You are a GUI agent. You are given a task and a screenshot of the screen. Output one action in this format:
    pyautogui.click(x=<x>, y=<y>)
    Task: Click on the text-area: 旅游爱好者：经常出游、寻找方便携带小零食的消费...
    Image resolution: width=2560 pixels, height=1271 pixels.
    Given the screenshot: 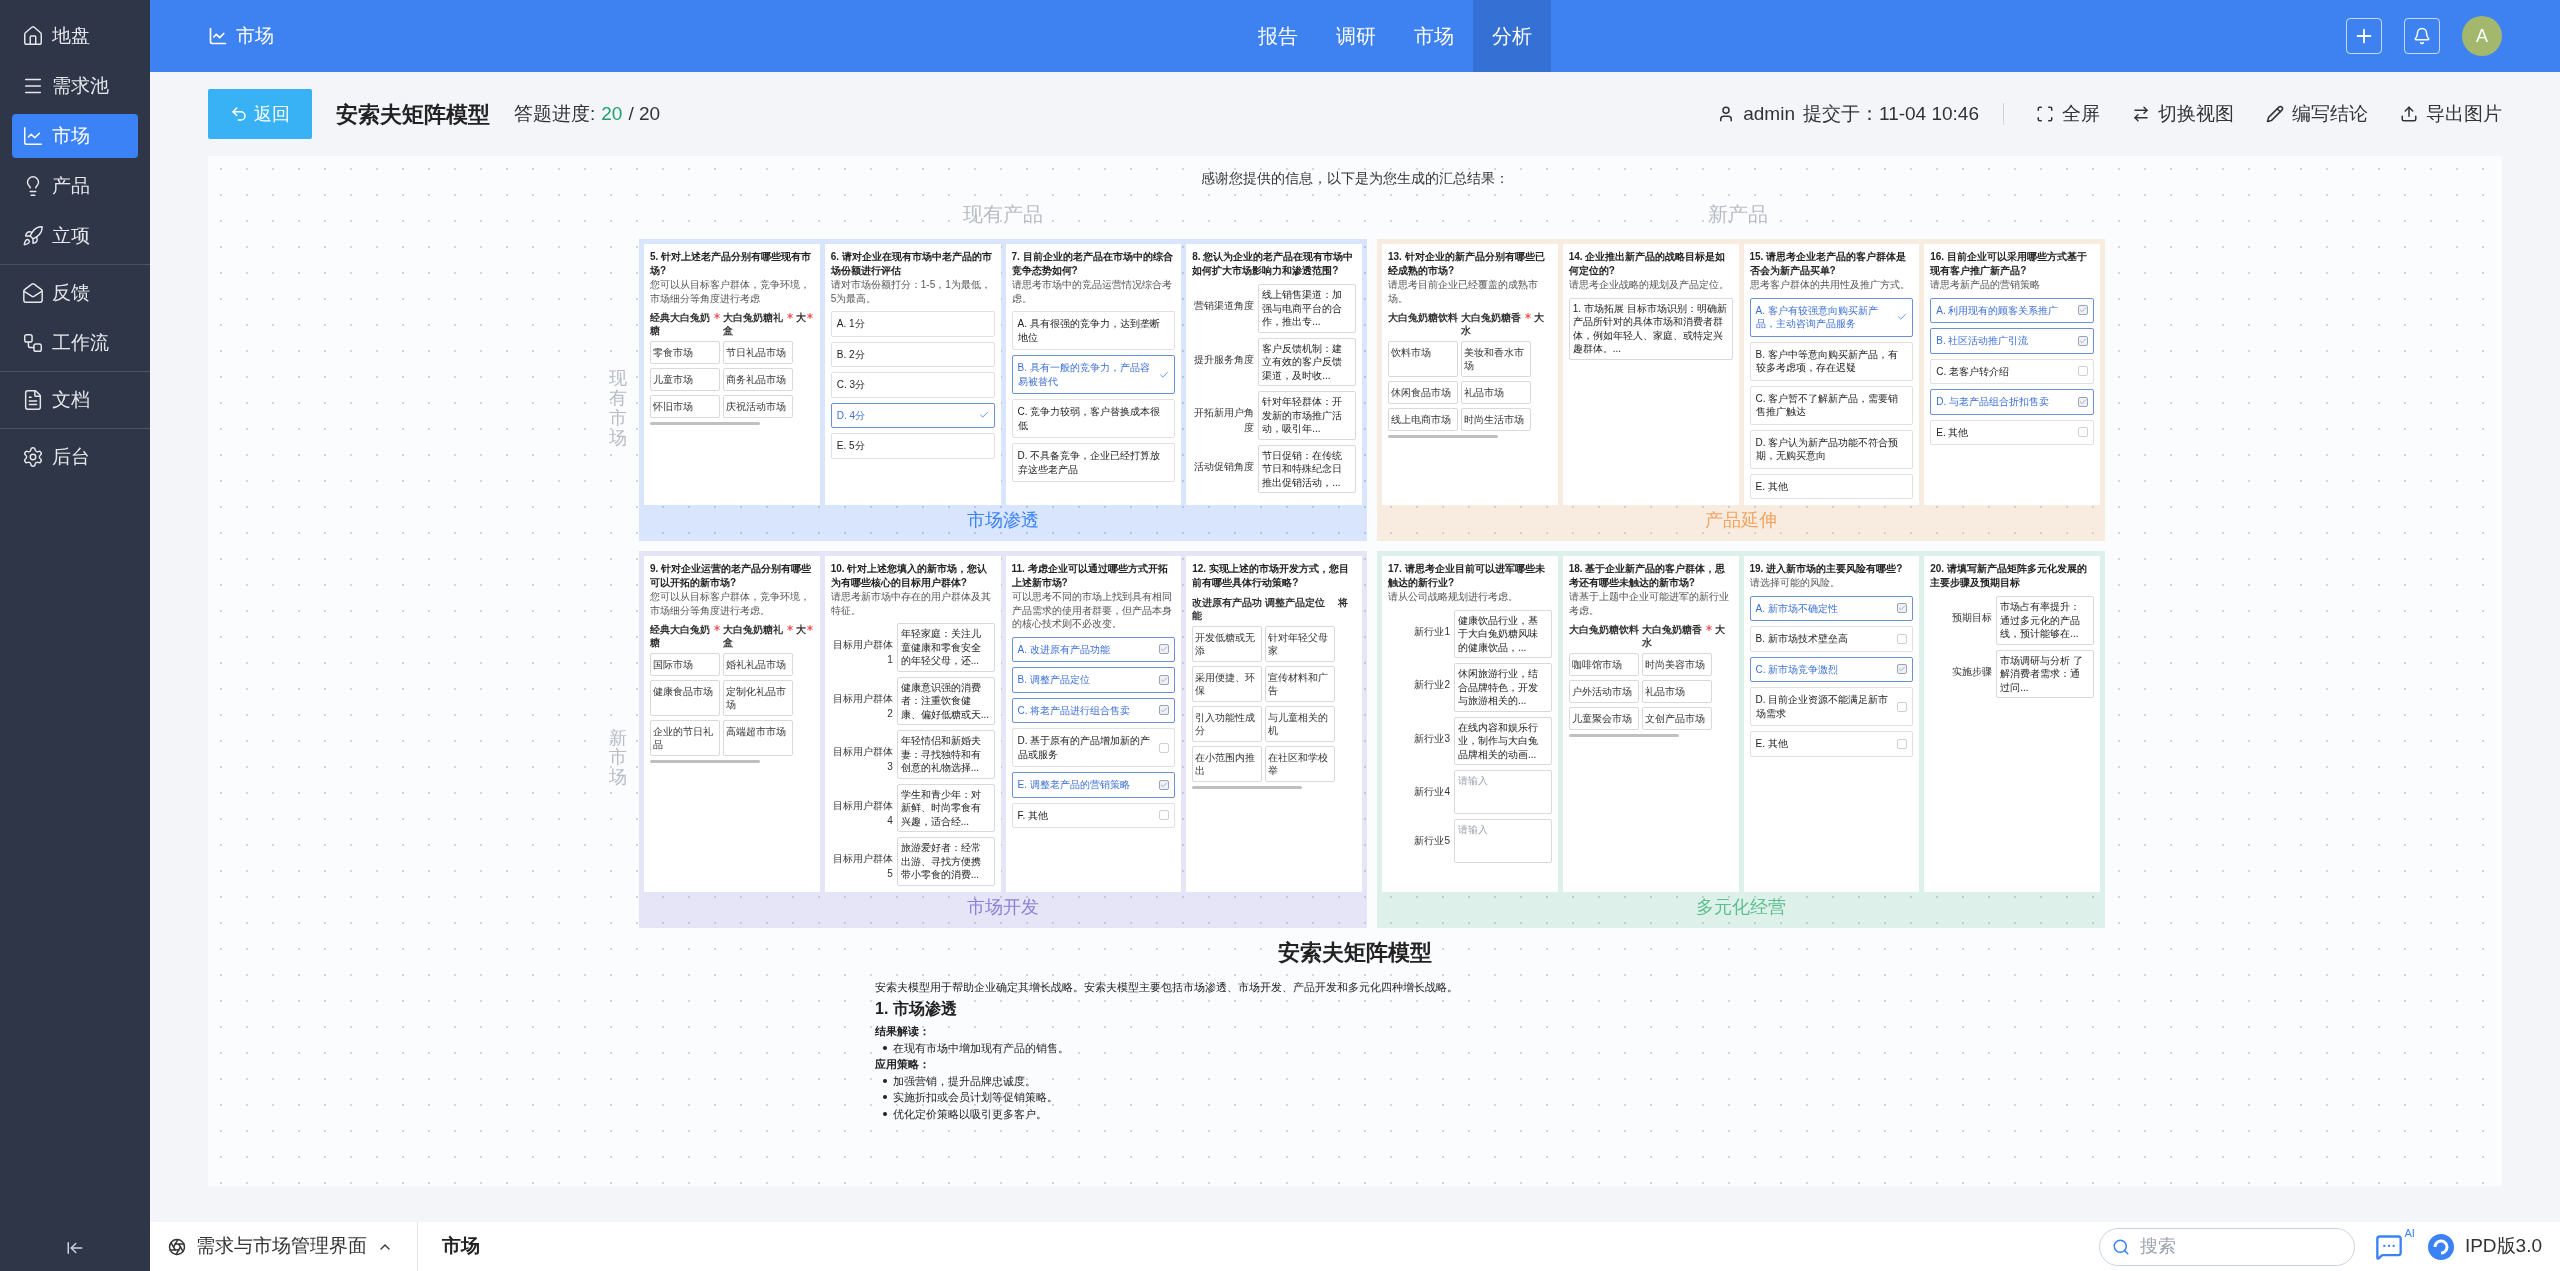 What is the action you would take?
    pyautogui.click(x=945, y=861)
    